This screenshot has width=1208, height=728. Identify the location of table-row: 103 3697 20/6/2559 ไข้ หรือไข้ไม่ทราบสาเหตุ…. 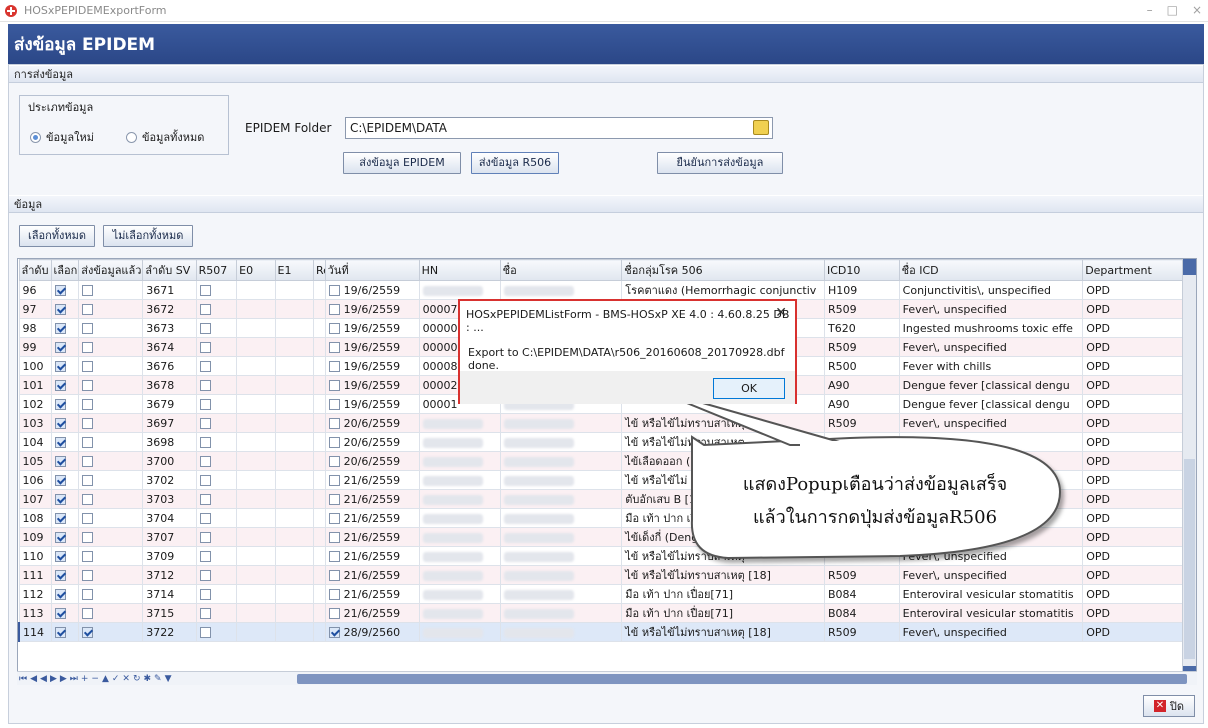
(604, 423).